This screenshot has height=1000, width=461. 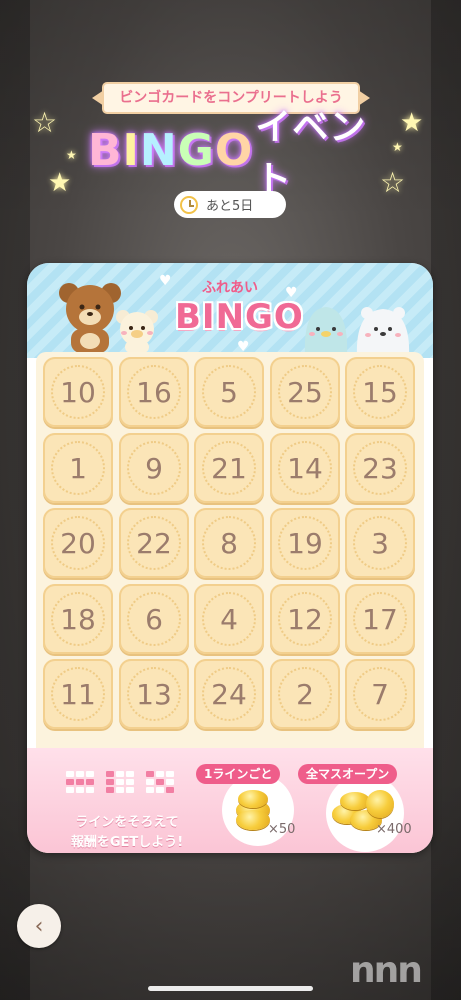 I want to click on title-letter-n: N, so click(x=158, y=150).